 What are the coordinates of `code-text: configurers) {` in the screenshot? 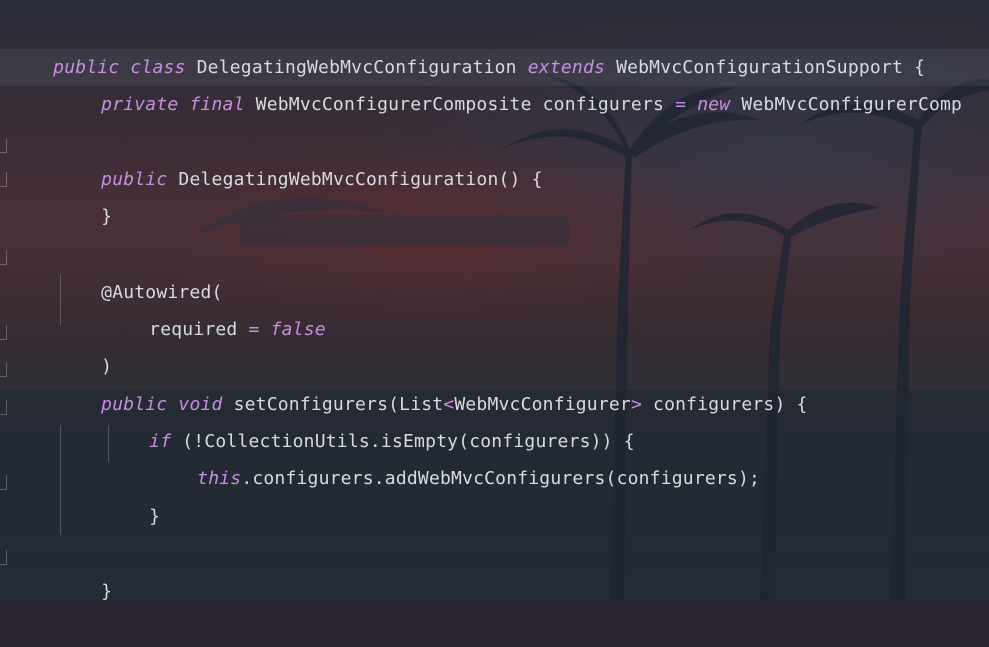 It's located at (725, 404).